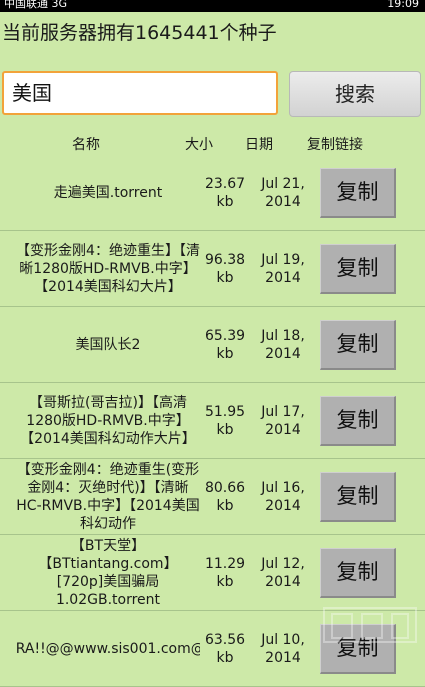  I want to click on torrent-name: DURARARA!!@@www.sis001.com@Contain, so click(108, 648).